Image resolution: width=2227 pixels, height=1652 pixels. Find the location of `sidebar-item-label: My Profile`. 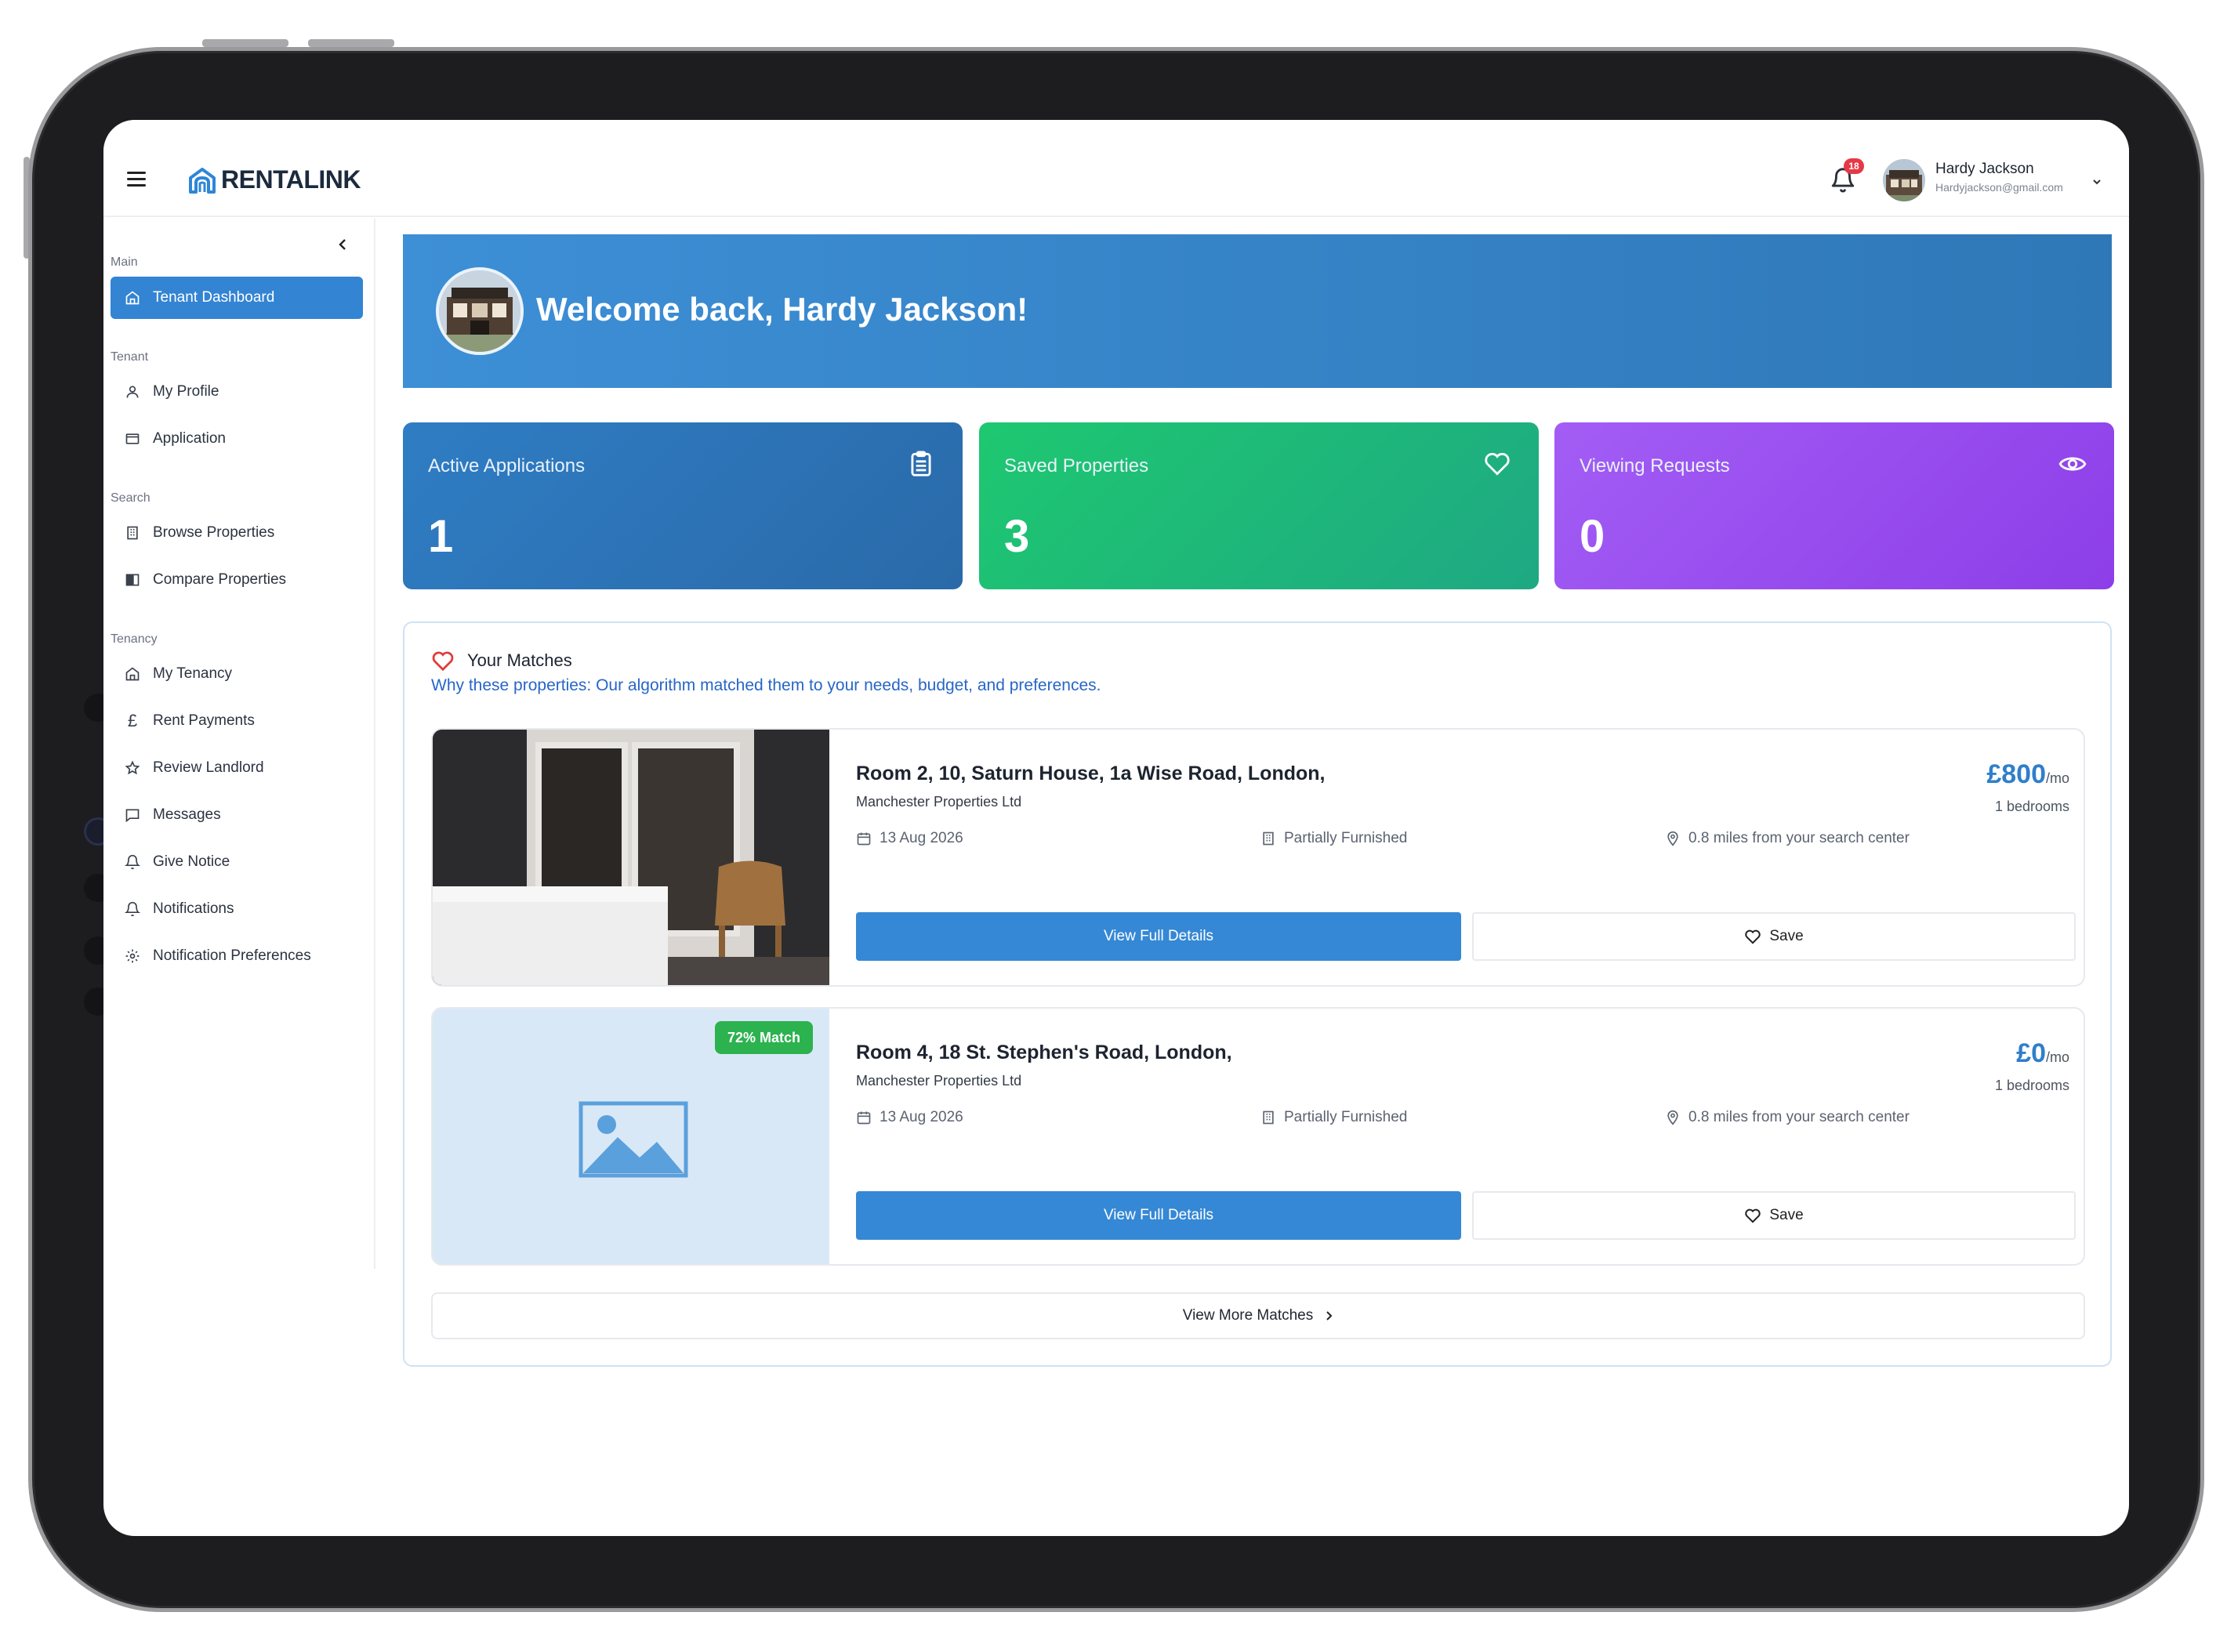

sidebar-item-label: My Profile is located at coordinates (186, 391).